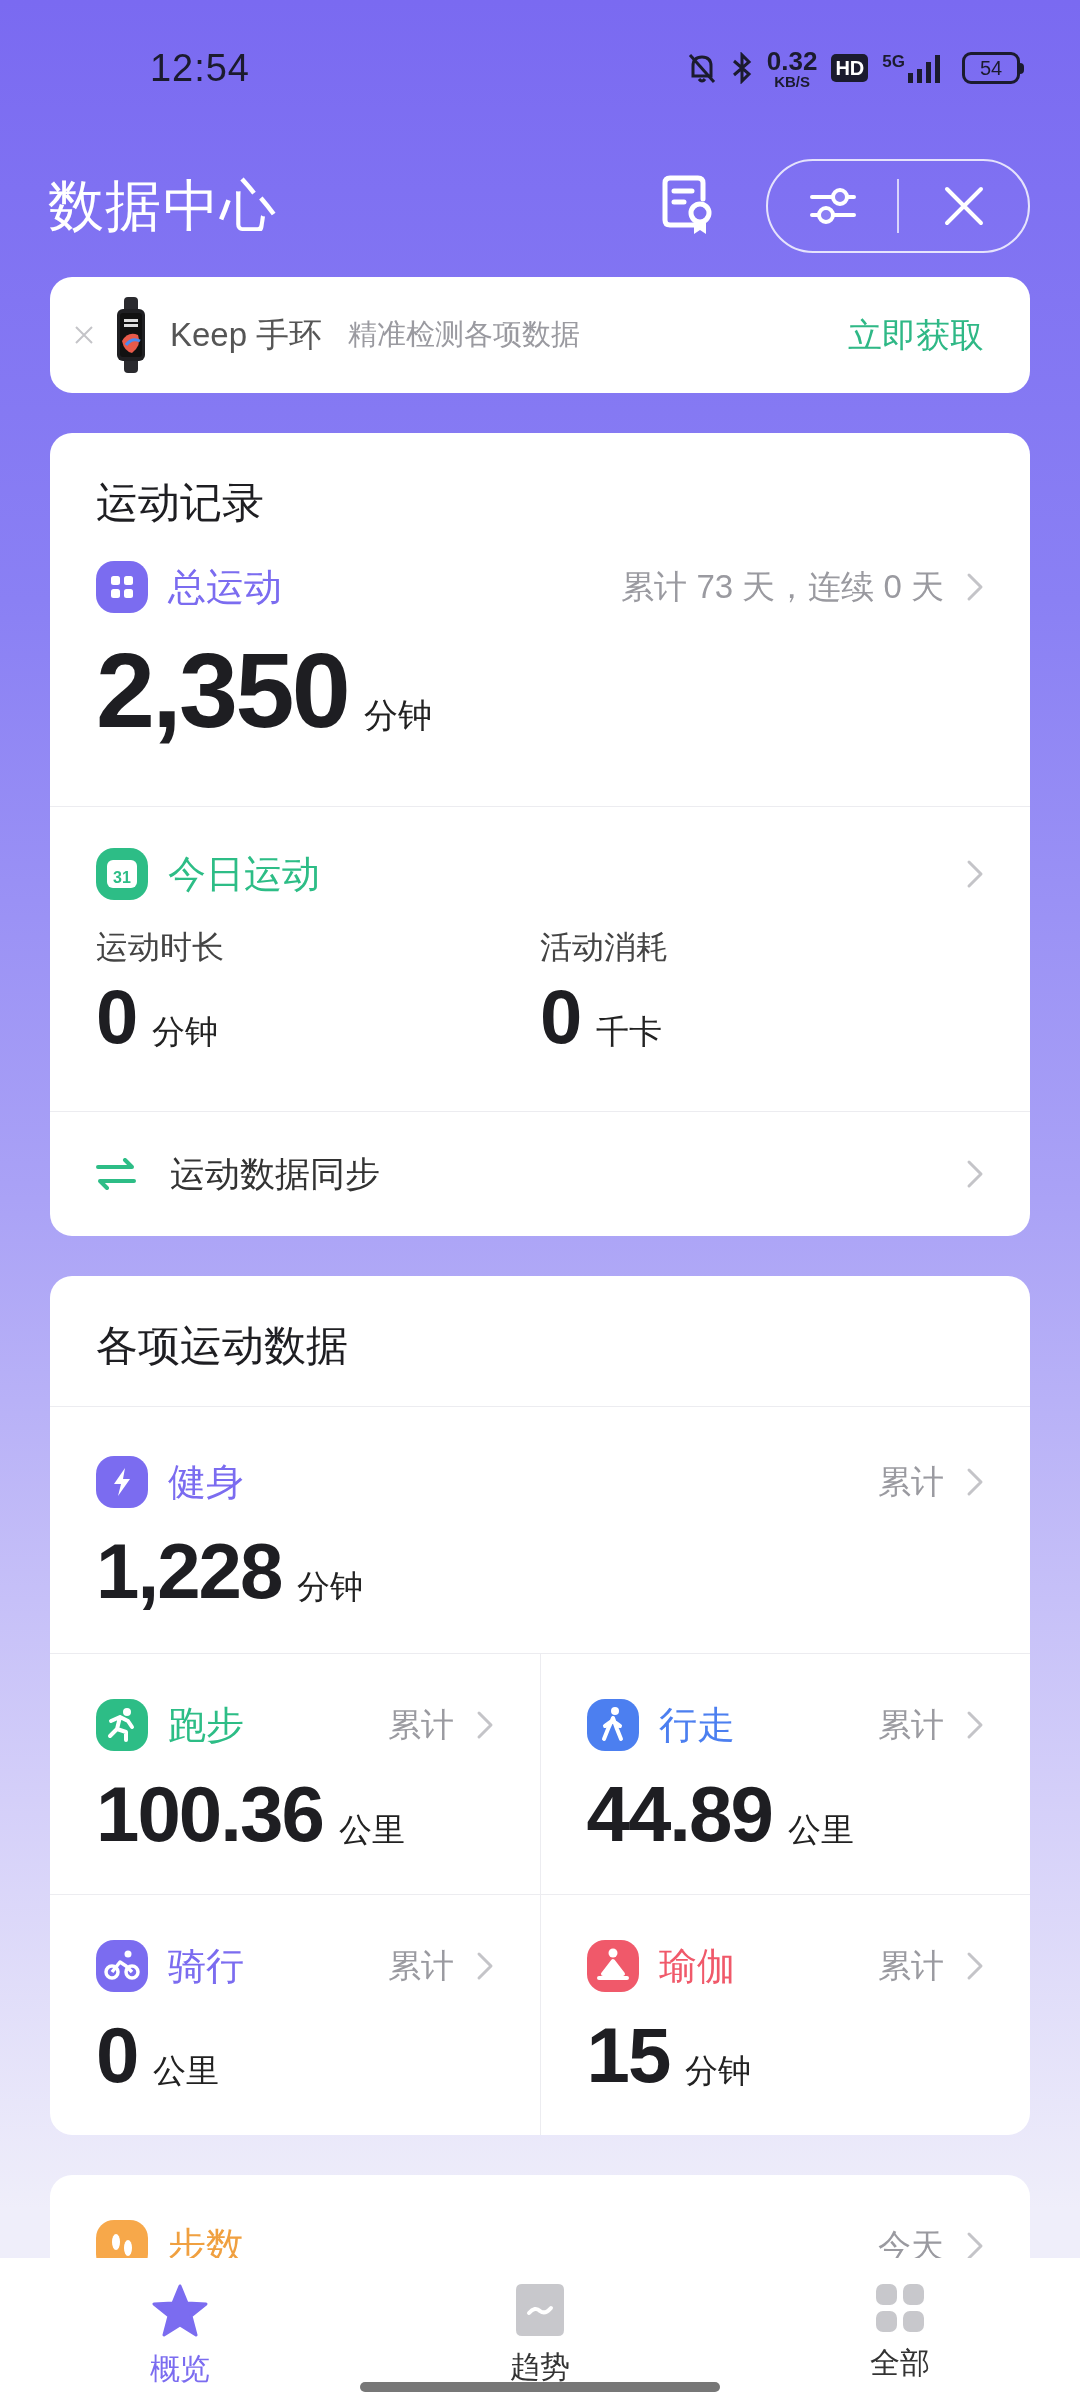  What do you see at coordinates (225, 587) in the screenshot?
I see `section-label: 总运动` at bounding box center [225, 587].